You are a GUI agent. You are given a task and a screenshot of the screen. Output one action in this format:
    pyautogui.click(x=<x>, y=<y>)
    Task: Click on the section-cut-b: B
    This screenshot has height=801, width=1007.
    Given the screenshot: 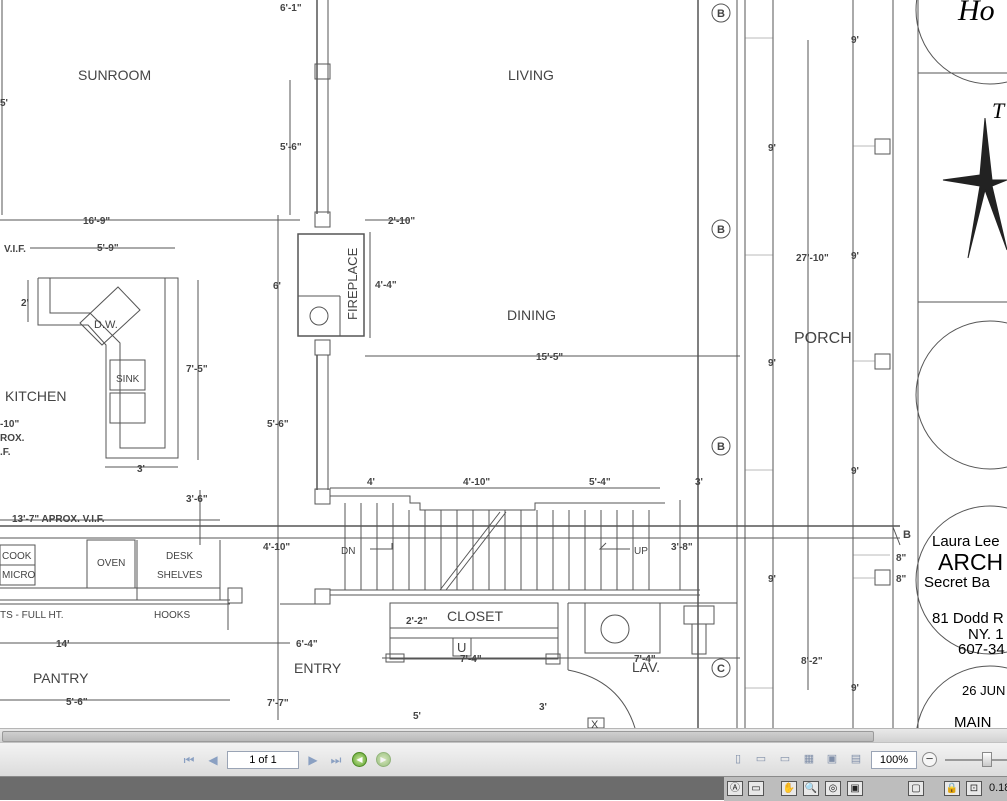 What is the action you would take?
    pyautogui.click(x=907, y=535)
    